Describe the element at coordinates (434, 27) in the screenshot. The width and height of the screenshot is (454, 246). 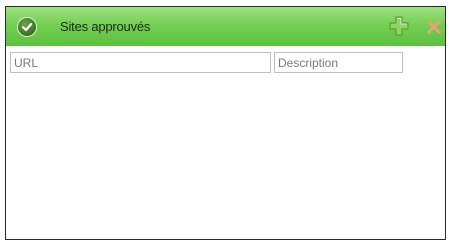
I see `x-icon` at that location.